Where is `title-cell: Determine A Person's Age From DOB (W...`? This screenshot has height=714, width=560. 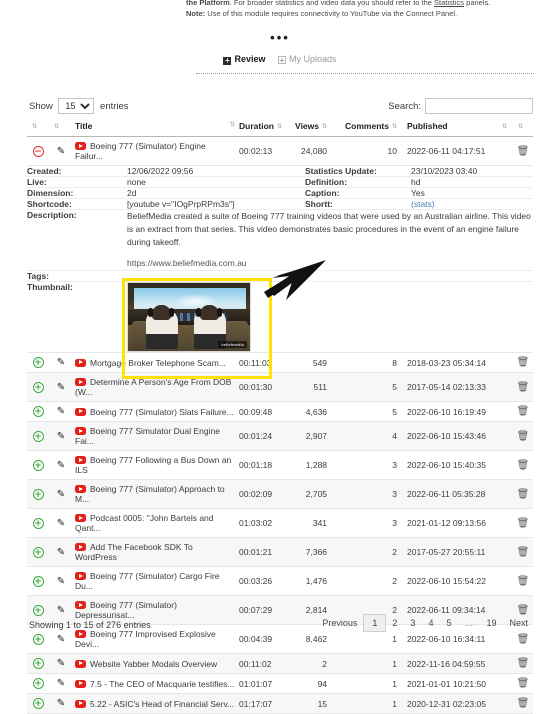 title-cell: Determine A Person's Age From DOB (W... is located at coordinates (155, 387).